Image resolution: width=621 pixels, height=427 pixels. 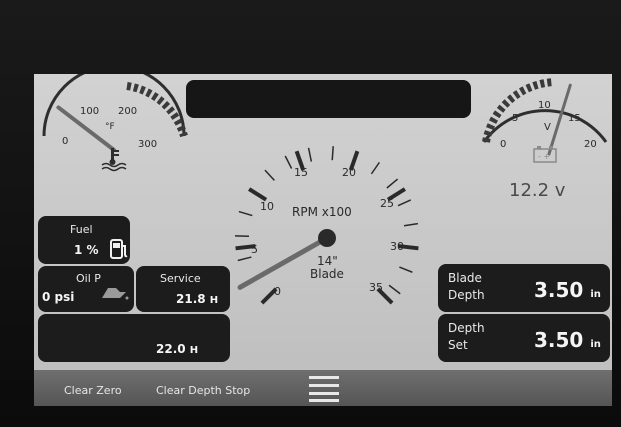 I want to click on volt-unit: V, so click(x=547, y=127).